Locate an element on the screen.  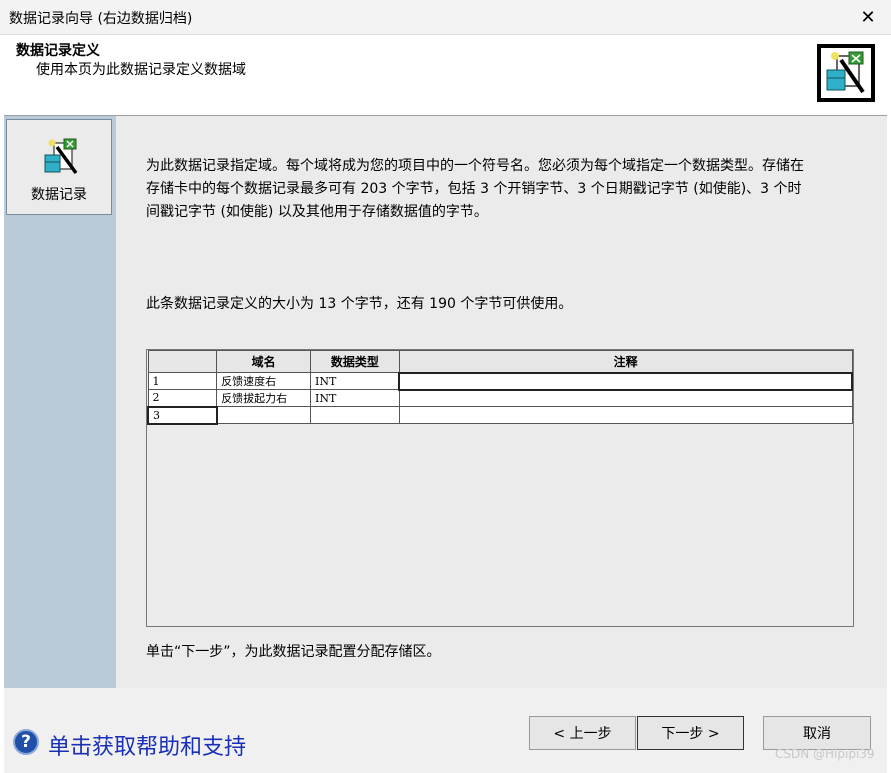
table-row: 2 反馈拔起力右 INT is located at coordinates (500, 398).